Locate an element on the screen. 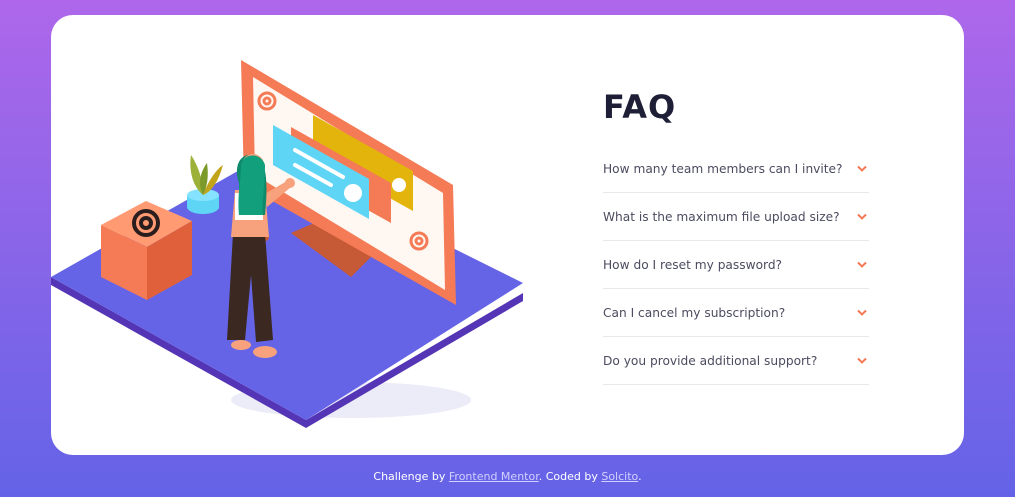 This screenshot has height=497, width=1015. faq-item: Do you provide additional support? is located at coordinates (736, 361).